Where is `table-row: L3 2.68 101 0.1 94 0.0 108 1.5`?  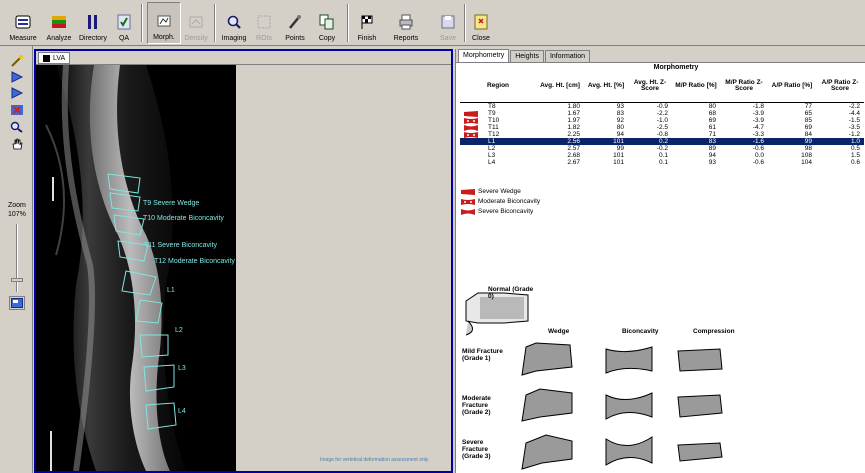 table-row: L3 2.68 101 0.1 94 0.0 108 1.5 is located at coordinates (662, 155).